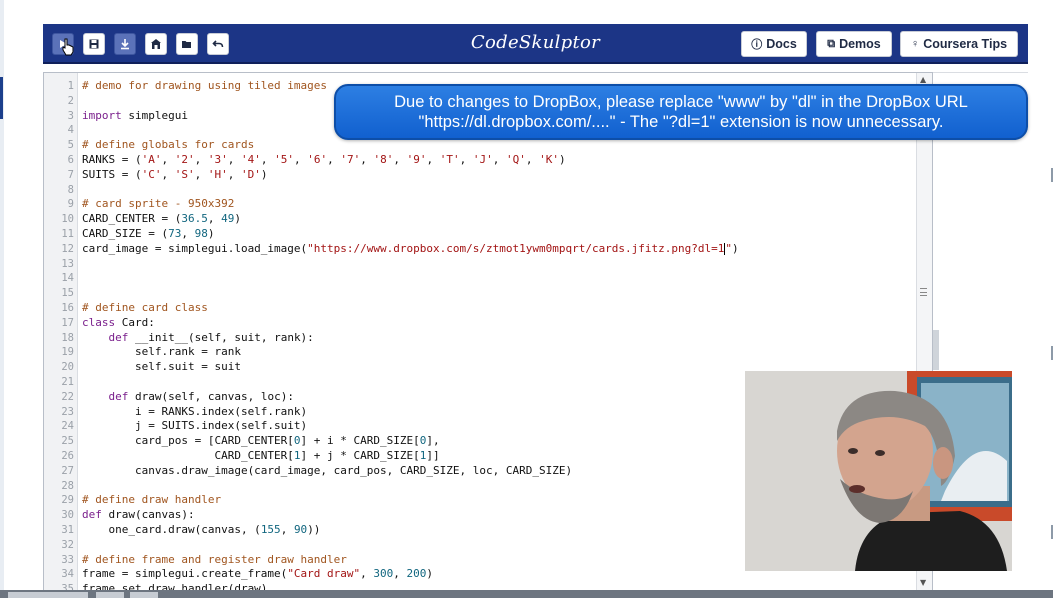 This screenshot has width=1053, height=598. Describe the element at coordinates (67, 307) in the screenshot. I see `line-number: 16` at that location.